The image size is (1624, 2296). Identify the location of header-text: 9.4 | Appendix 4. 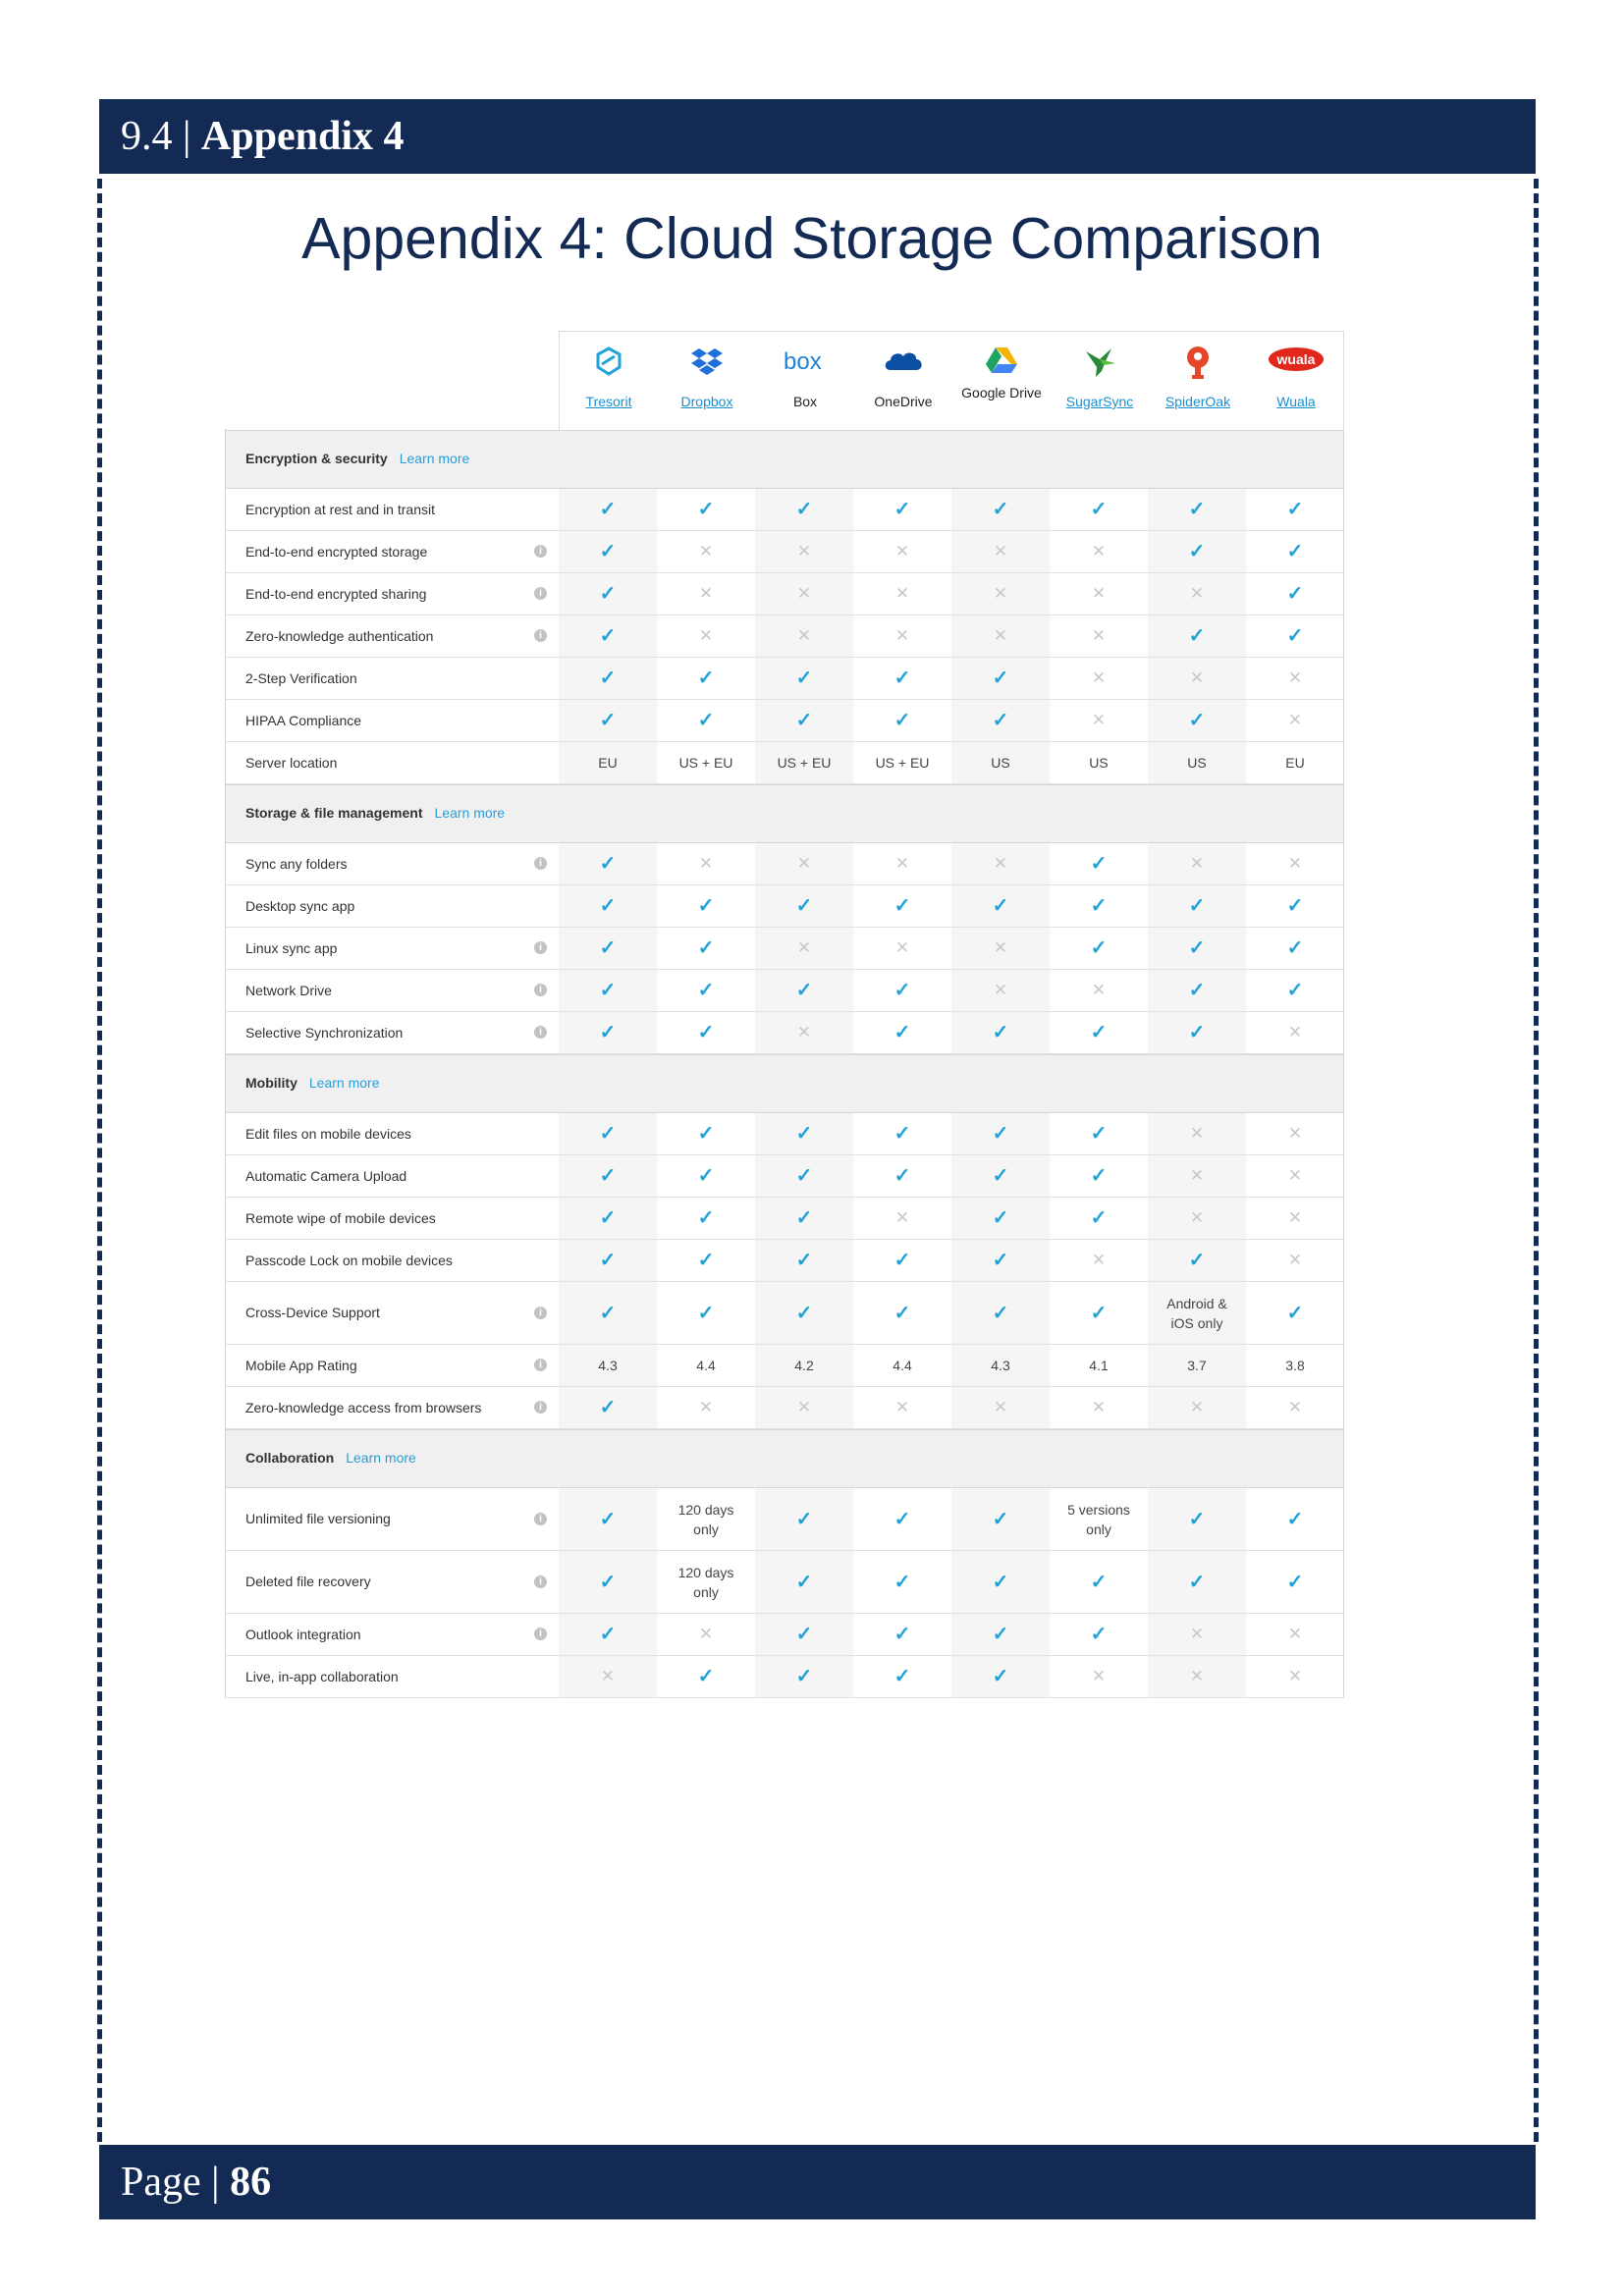
(263, 136).